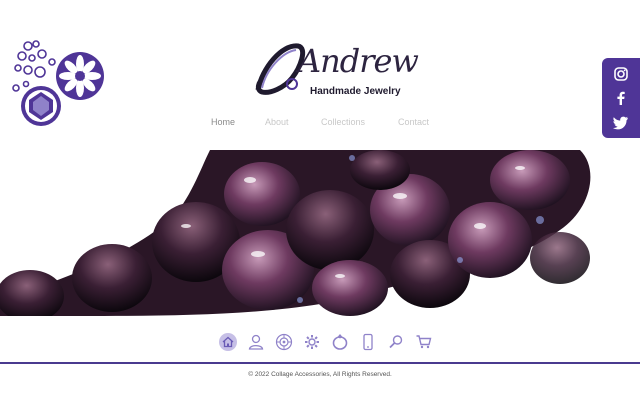  Describe the element at coordinates (343, 122) in the screenshot. I see `nav-collections: Collections` at that location.